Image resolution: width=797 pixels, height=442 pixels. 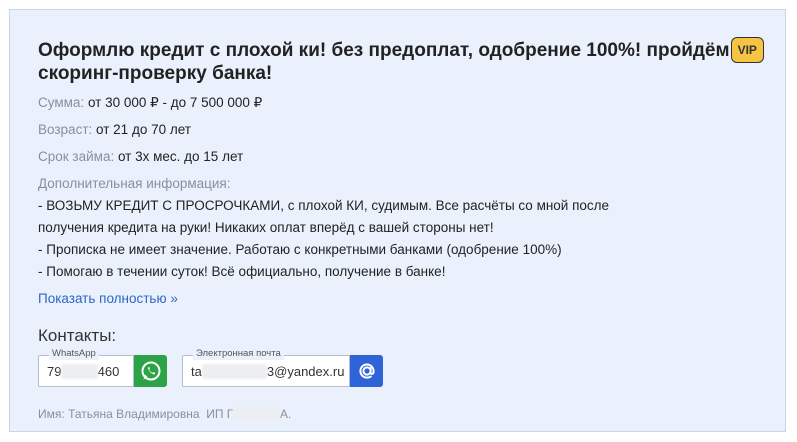 What do you see at coordinates (76, 156) in the screenshot?
I see `term-label: Срок займа:` at bounding box center [76, 156].